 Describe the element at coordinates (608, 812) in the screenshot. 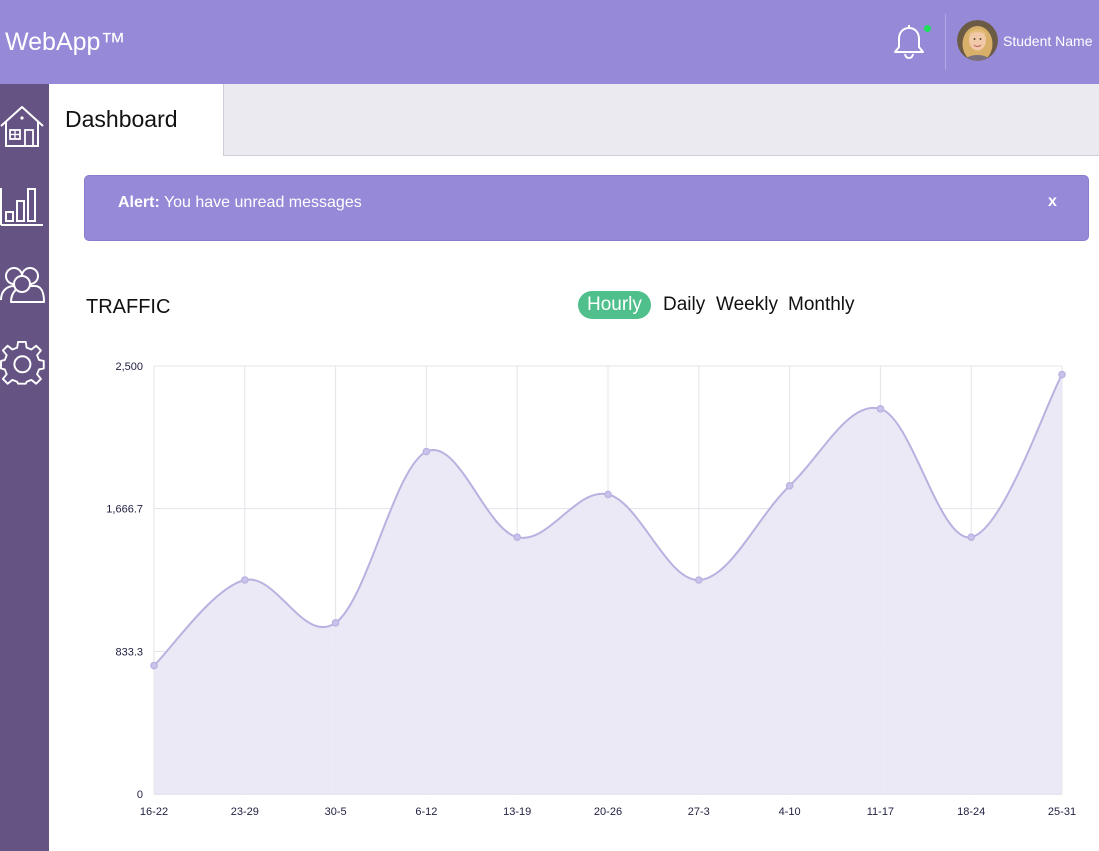

I see `x-tick-label: 20-26` at that location.